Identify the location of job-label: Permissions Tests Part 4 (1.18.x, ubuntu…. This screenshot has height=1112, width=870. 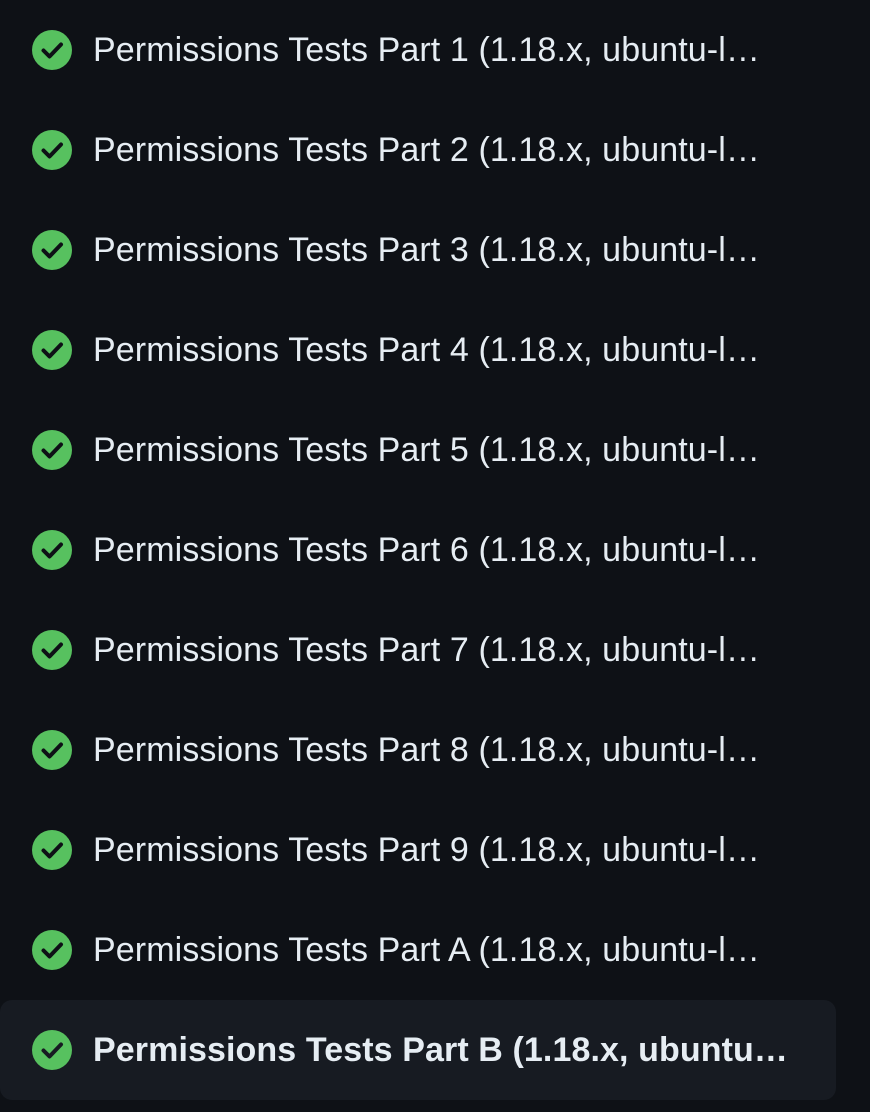
(426, 350).